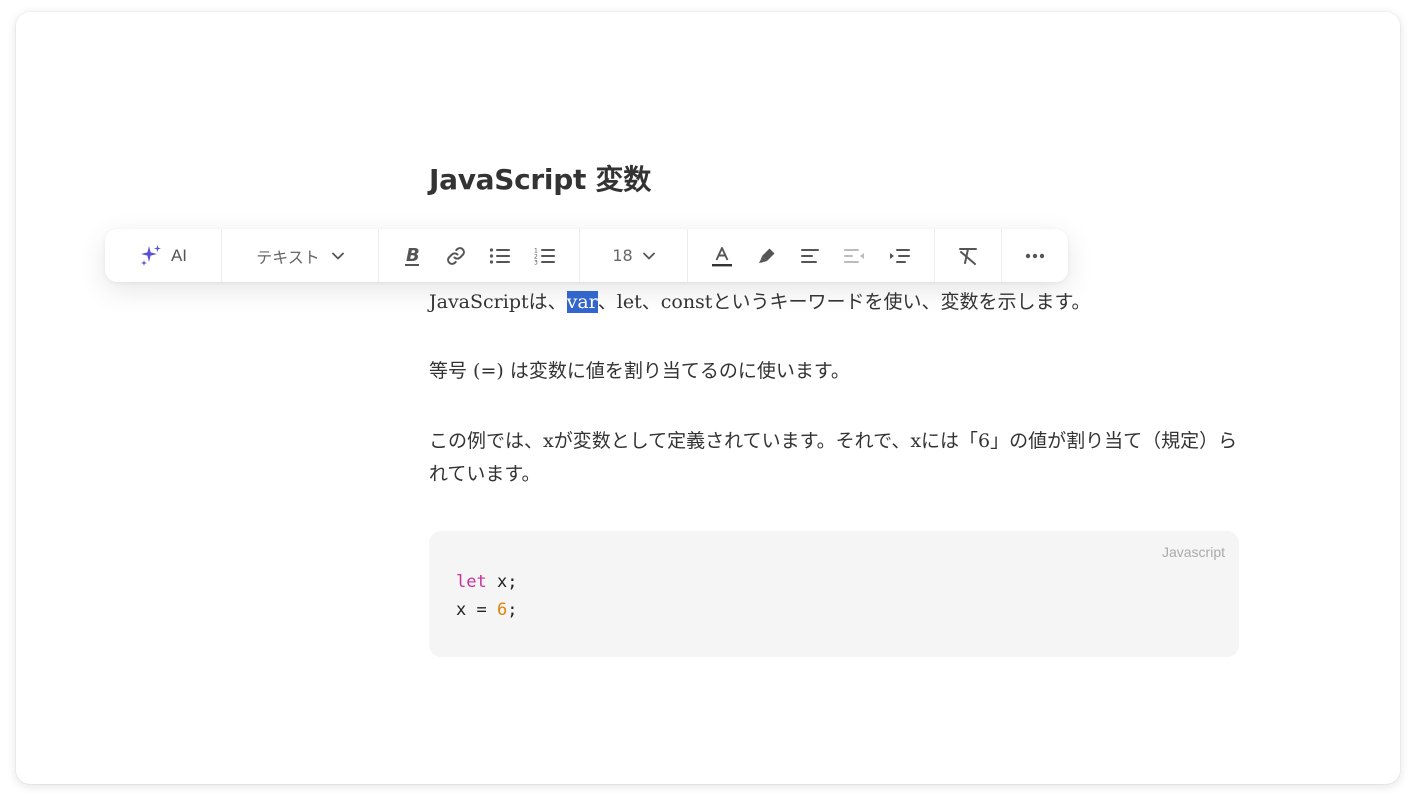  I want to click on clear-format-group, so click(968, 255).